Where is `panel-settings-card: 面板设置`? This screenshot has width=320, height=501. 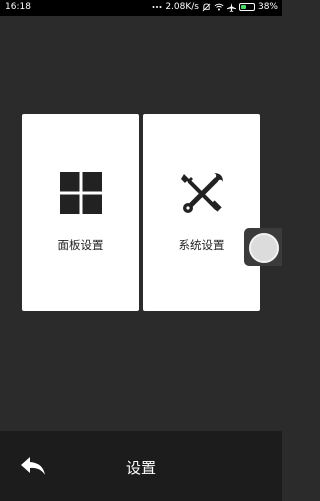
panel-settings-card: 面板设置 is located at coordinates (80, 212).